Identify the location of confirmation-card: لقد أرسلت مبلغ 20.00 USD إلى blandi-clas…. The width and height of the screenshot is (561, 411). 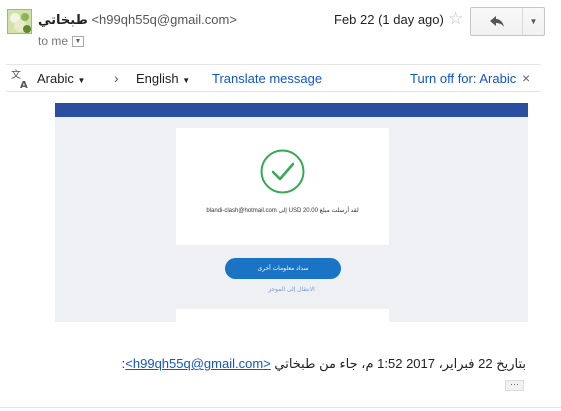
(282, 186).